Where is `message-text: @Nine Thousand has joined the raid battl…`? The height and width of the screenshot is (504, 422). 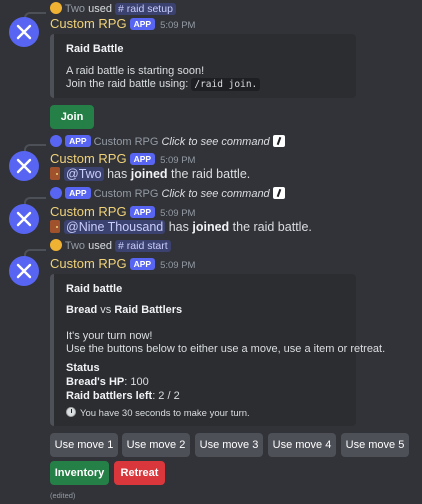 message-text: @Nine Thousand has joined the raid battl… is located at coordinates (181, 227).